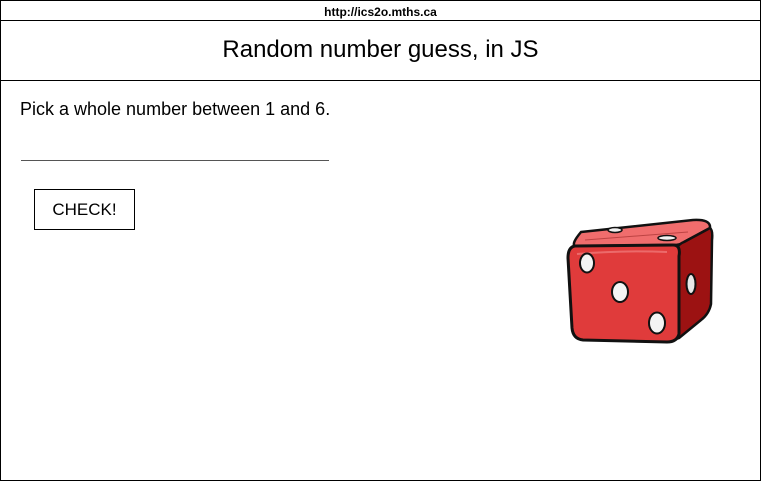 The width and height of the screenshot is (761, 481). I want to click on url-bar: http://ics2o.mths.ca, so click(380, 11).